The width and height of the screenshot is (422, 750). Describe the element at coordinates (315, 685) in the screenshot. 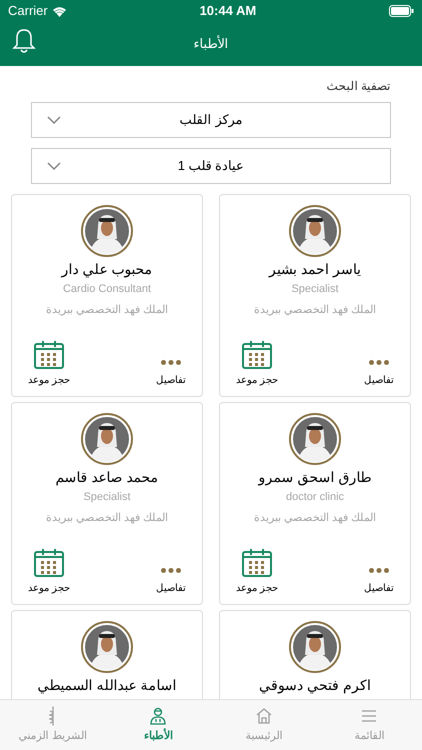

I see `doctor-name: اكرم فتحي دسوقي` at that location.